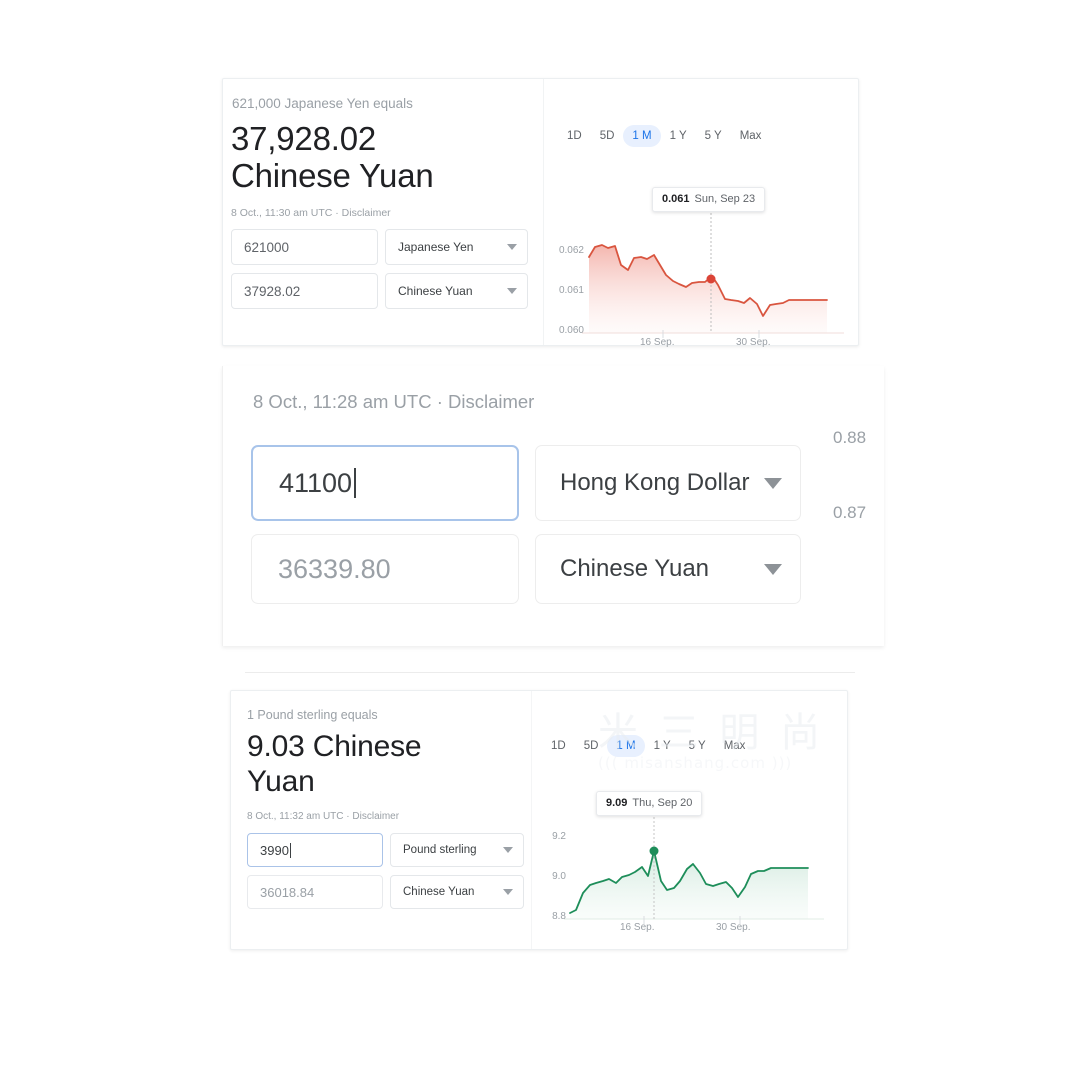 The height and width of the screenshot is (1080, 1080). What do you see at coordinates (733, 927) in the screenshot?
I see `card3-xtick-label-2: 30 Sep.` at bounding box center [733, 927].